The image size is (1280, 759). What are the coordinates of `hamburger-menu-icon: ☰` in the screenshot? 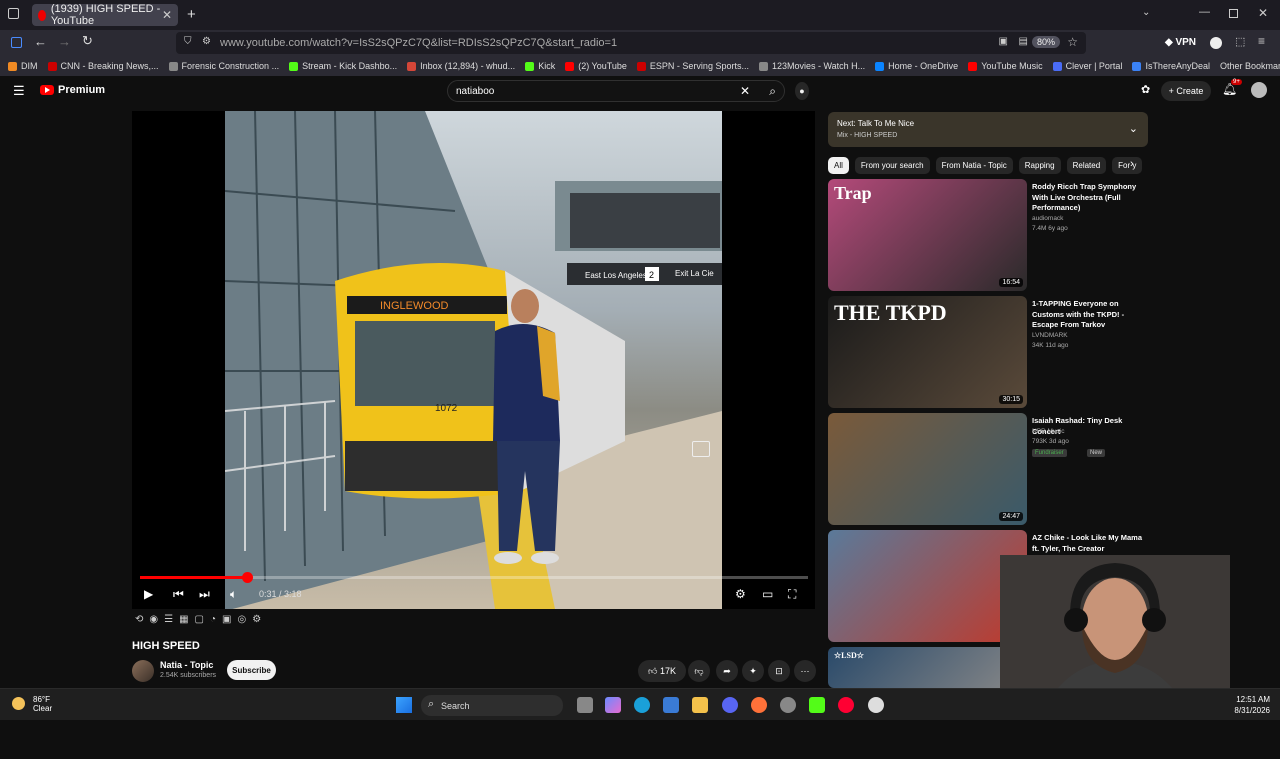 It's located at (19, 91).